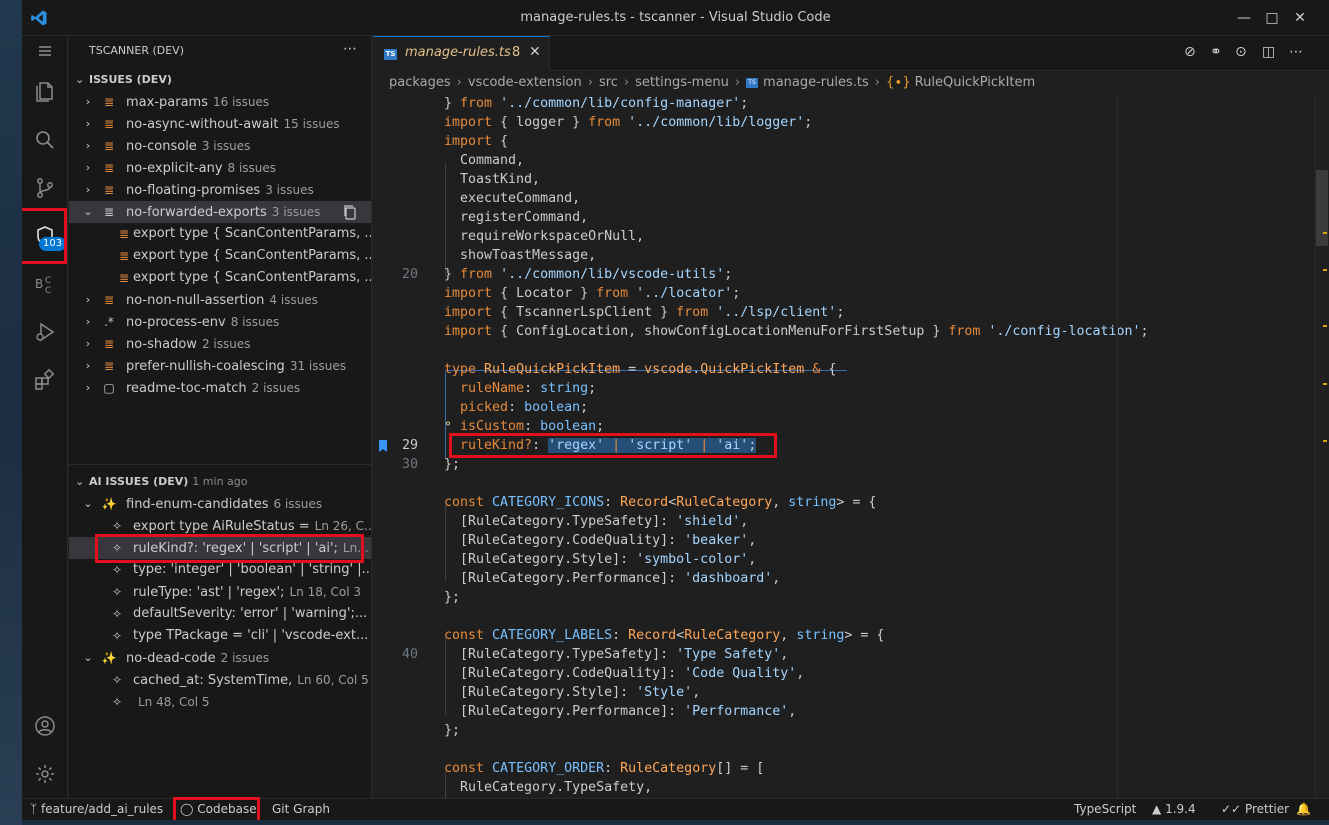  What do you see at coordinates (1303, 809) in the screenshot?
I see `notifications-bell-icon: 🔔` at bounding box center [1303, 809].